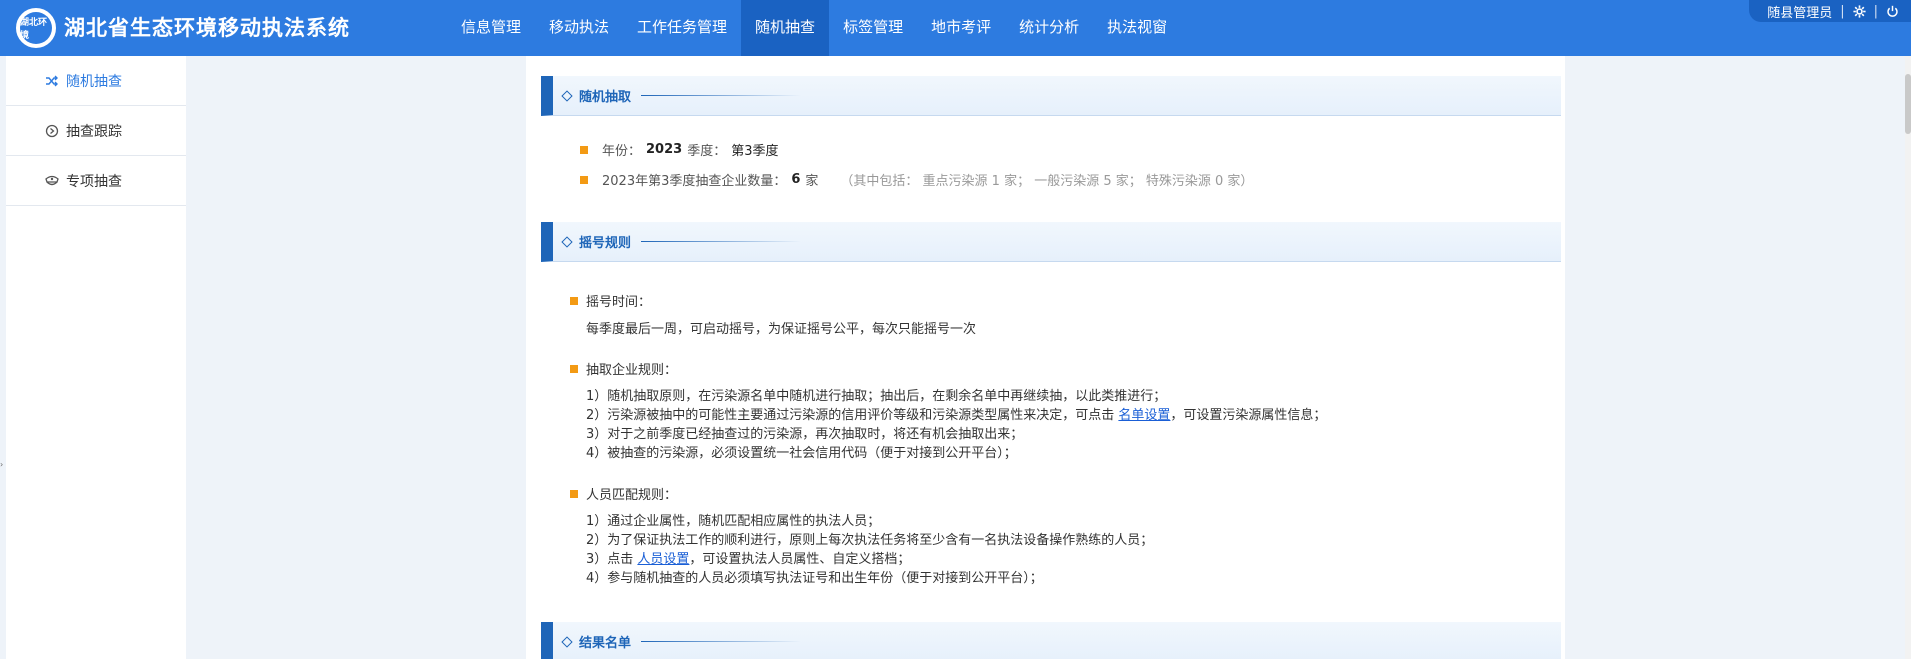  I want to click on scrollbar-track, so click(1908, 357).